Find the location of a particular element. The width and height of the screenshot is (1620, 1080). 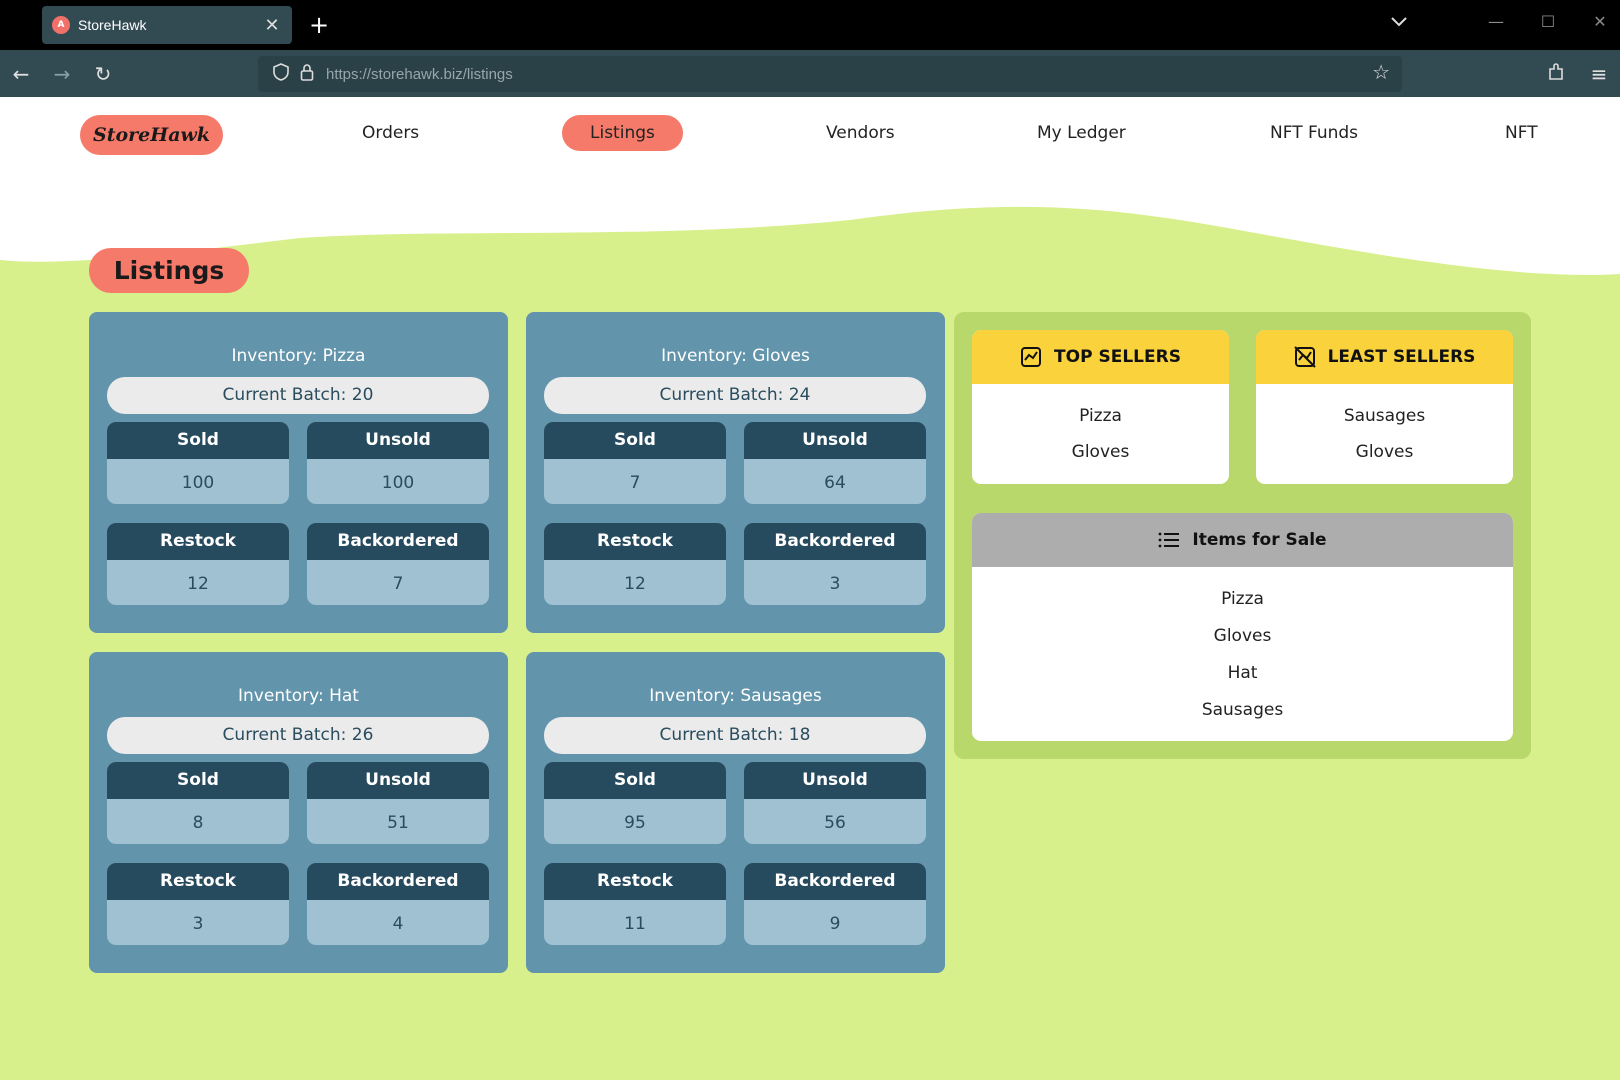

inventory-title: Inventory: Pizza is located at coordinates (298, 356).